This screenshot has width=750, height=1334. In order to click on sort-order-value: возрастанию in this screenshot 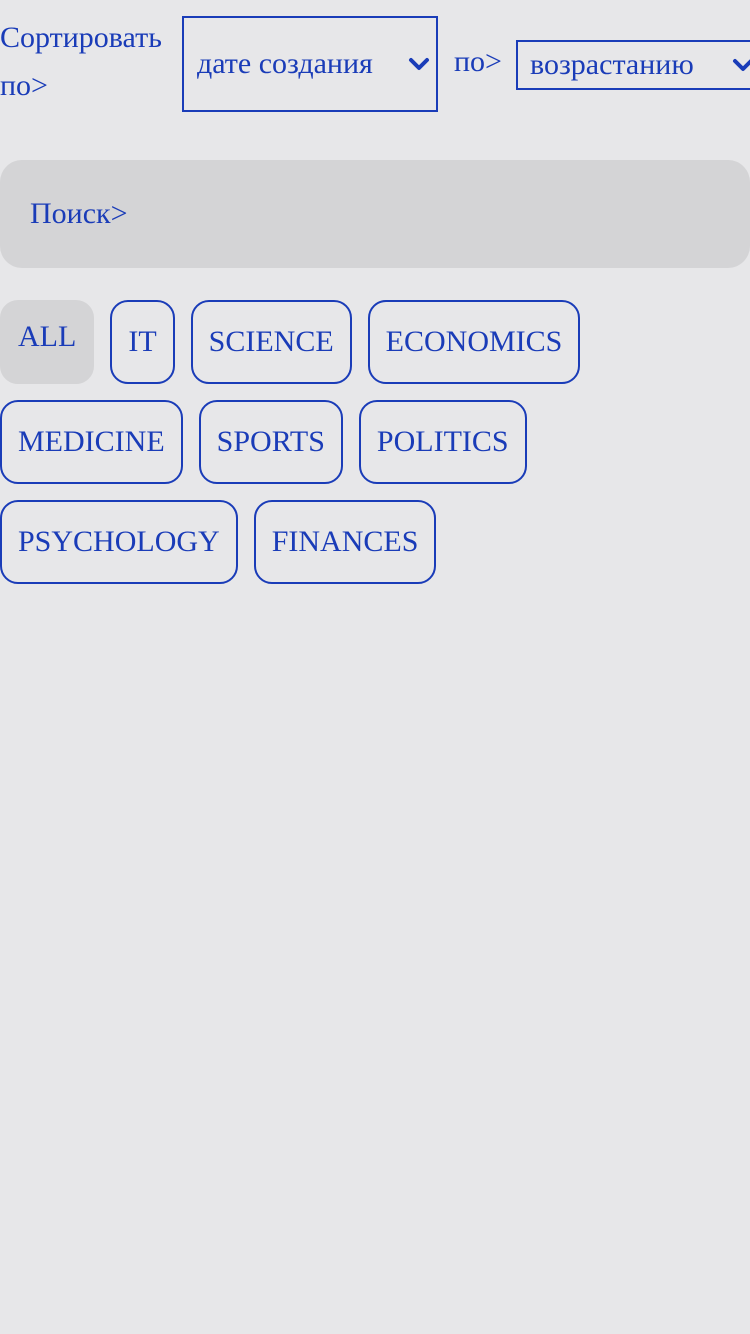, I will do `click(612, 64)`.